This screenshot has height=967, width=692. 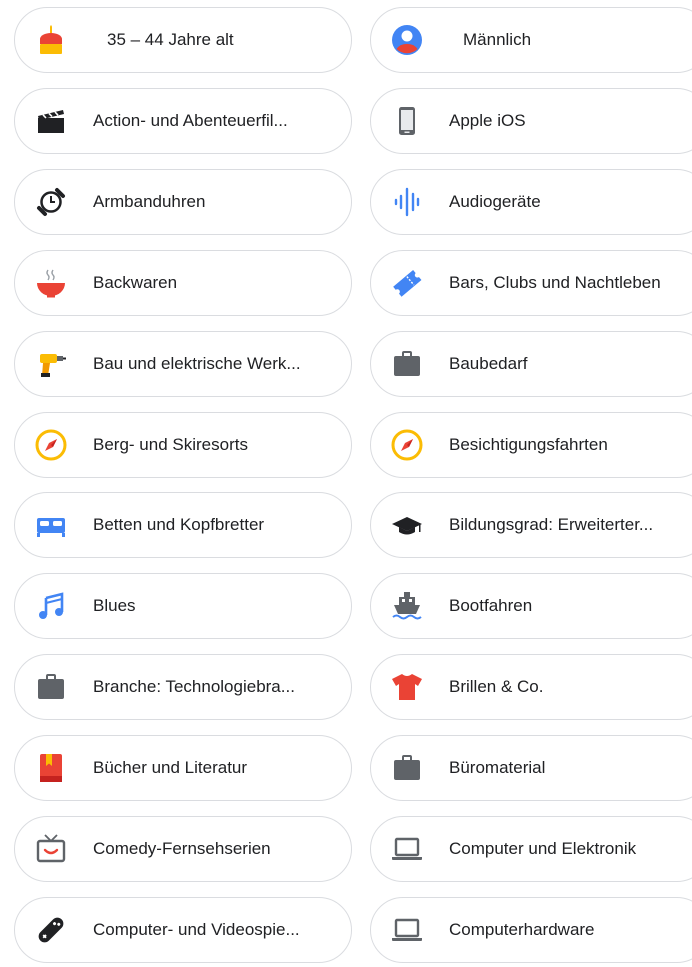 I want to click on interest-chip: Armbanduhren, so click(x=183, y=202).